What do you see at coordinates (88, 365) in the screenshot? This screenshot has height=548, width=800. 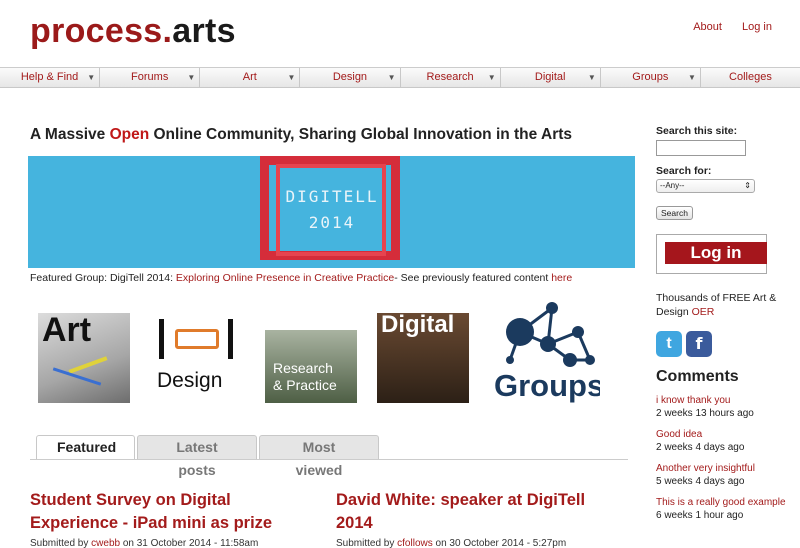 I see `tile-art-decoration` at bounding box center [88, 365].